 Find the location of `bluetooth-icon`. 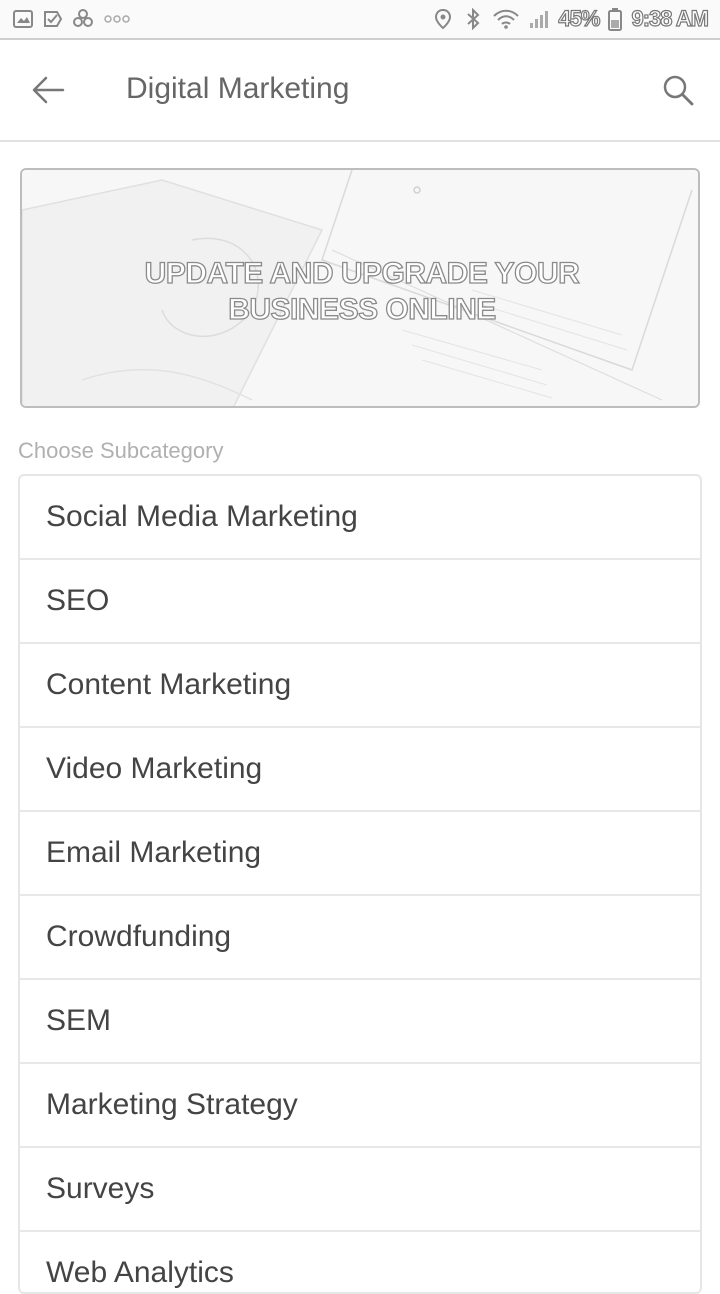

bluetooth-icon is located at coordinates (473, 19).